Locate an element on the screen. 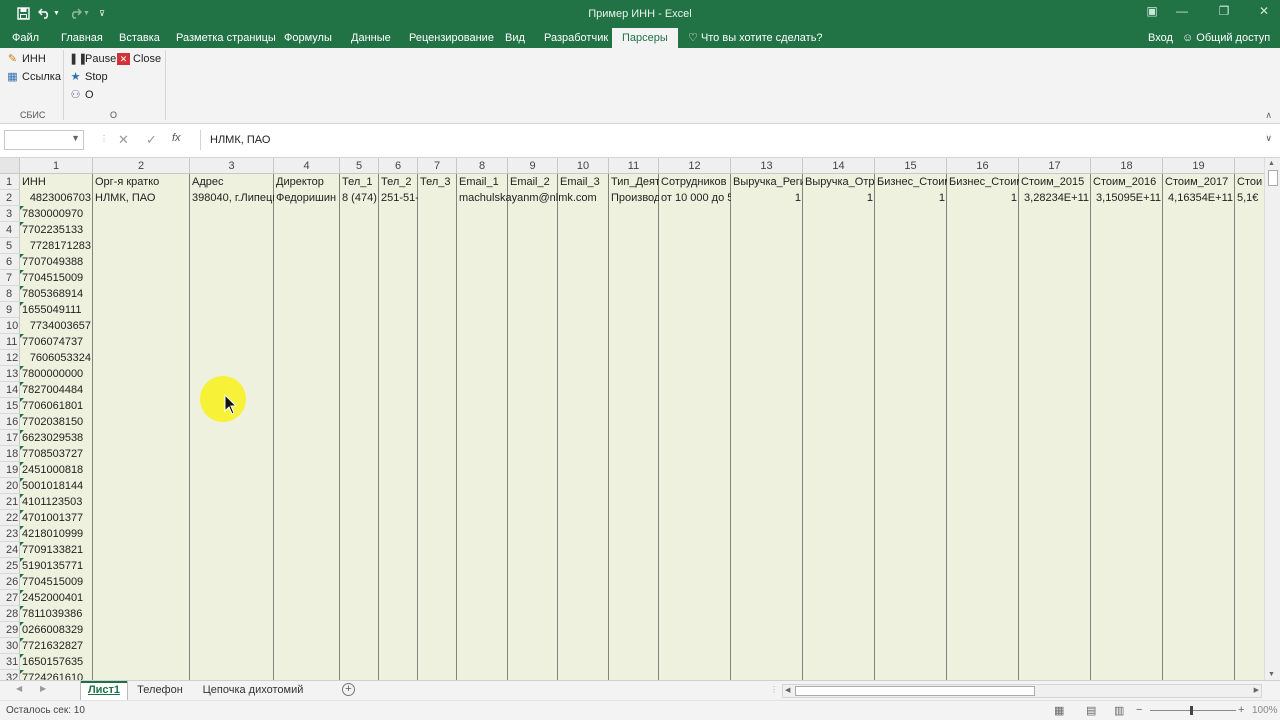 The height and width of the screenshot is (720, 1280). pause-button: ❚❚ Pause is located at coordinates (92, 59).